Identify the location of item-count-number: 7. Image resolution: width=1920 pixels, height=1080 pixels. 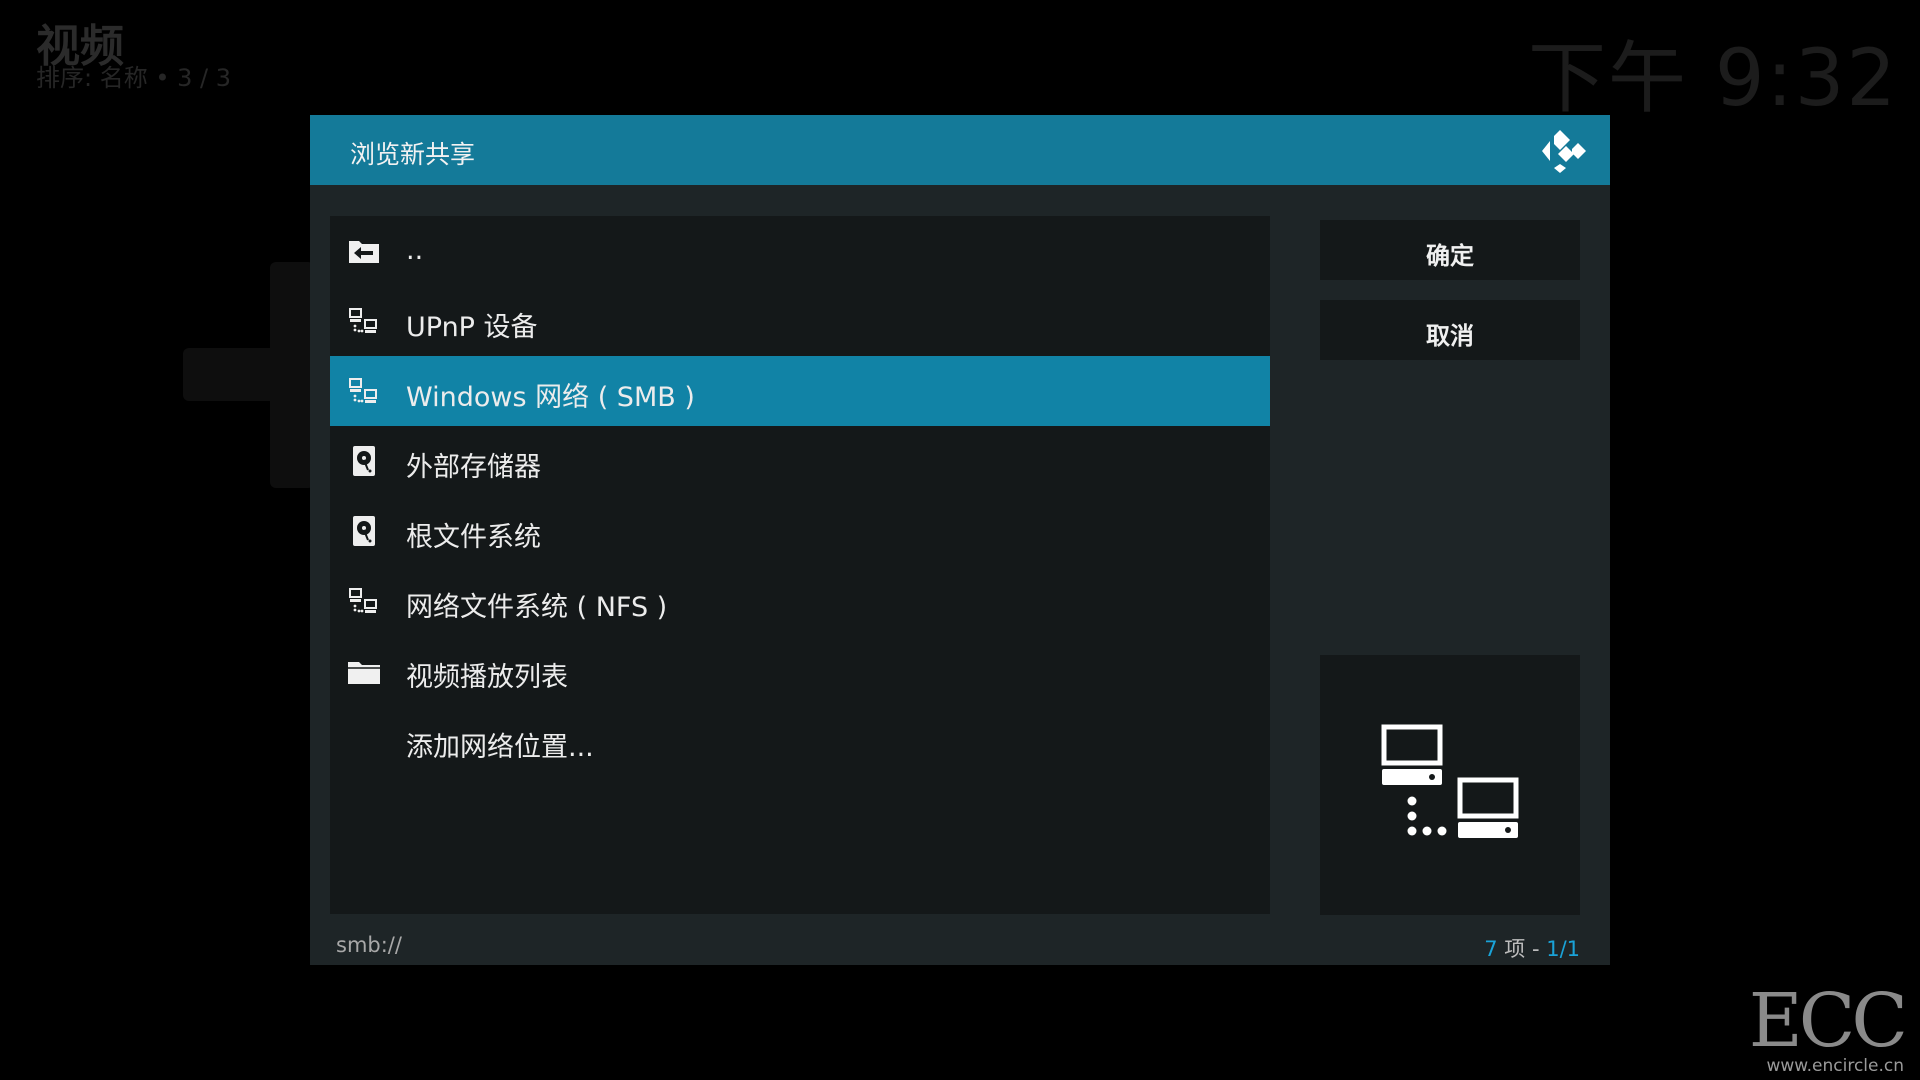
(1491, 949).